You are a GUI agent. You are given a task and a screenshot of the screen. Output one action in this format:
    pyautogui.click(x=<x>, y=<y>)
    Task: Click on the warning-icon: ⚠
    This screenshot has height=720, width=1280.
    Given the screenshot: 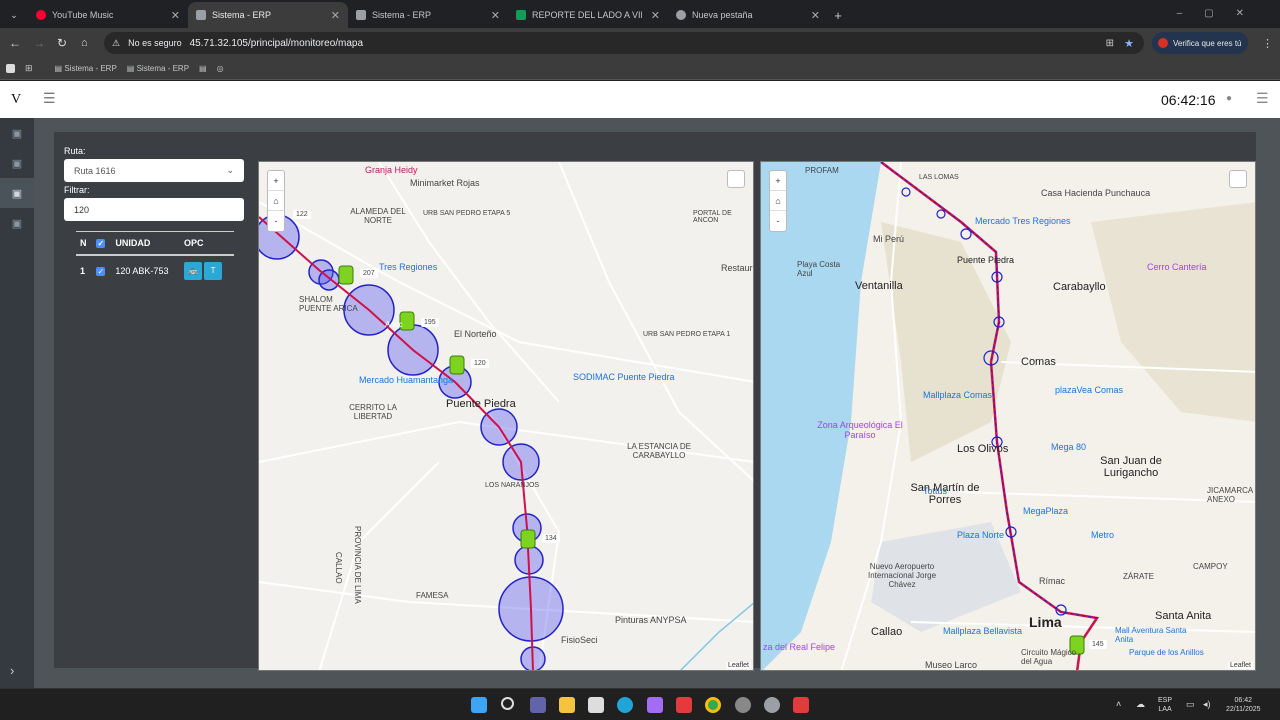 What is the action you would take?
    pyautogui.click(x=116, y=43)
    